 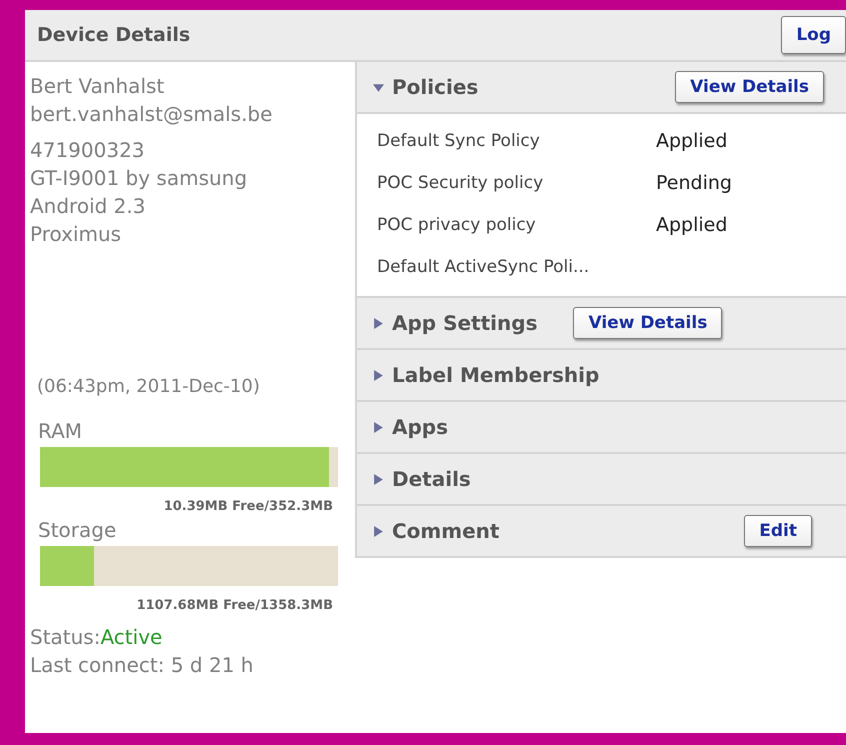 I want to click on section-header: Details, so click(x=601, y=479).